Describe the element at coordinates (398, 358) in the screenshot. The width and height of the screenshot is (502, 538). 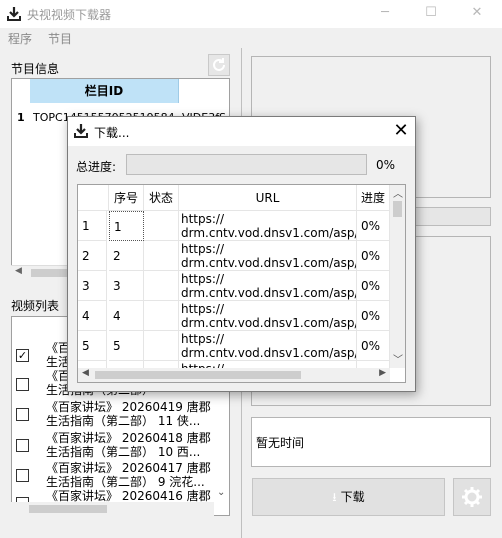
I see `scroll-down-icon: ﹀` at that location.